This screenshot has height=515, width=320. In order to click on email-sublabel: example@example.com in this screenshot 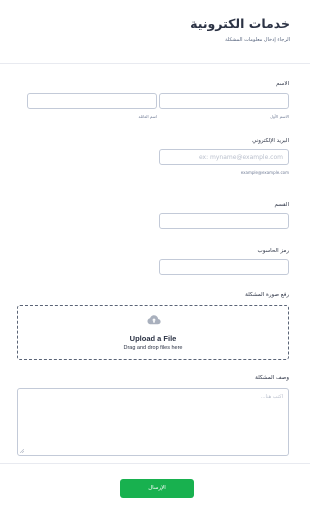, I will do `click(264, 172)`.